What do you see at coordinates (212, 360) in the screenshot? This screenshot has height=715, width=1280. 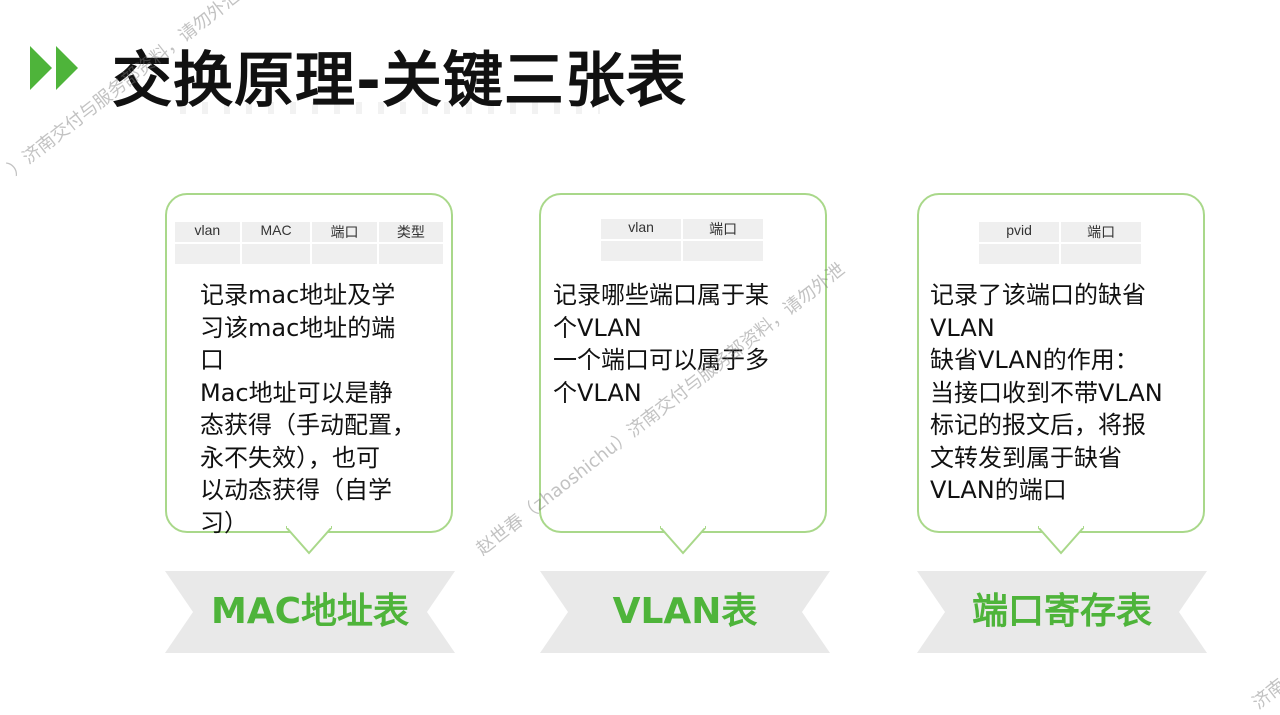 I see `text-line: 口` at bounding box center [212, 360].